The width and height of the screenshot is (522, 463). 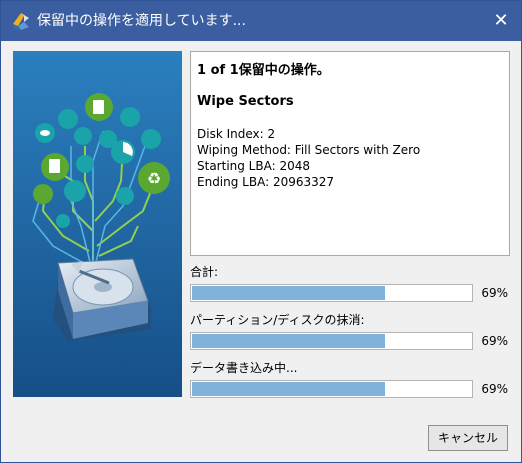 What do you see at coordinates (494, 341) in the screenshot?
I see `wipe-progress-percent: 69%` at bounding box center [494, 341].